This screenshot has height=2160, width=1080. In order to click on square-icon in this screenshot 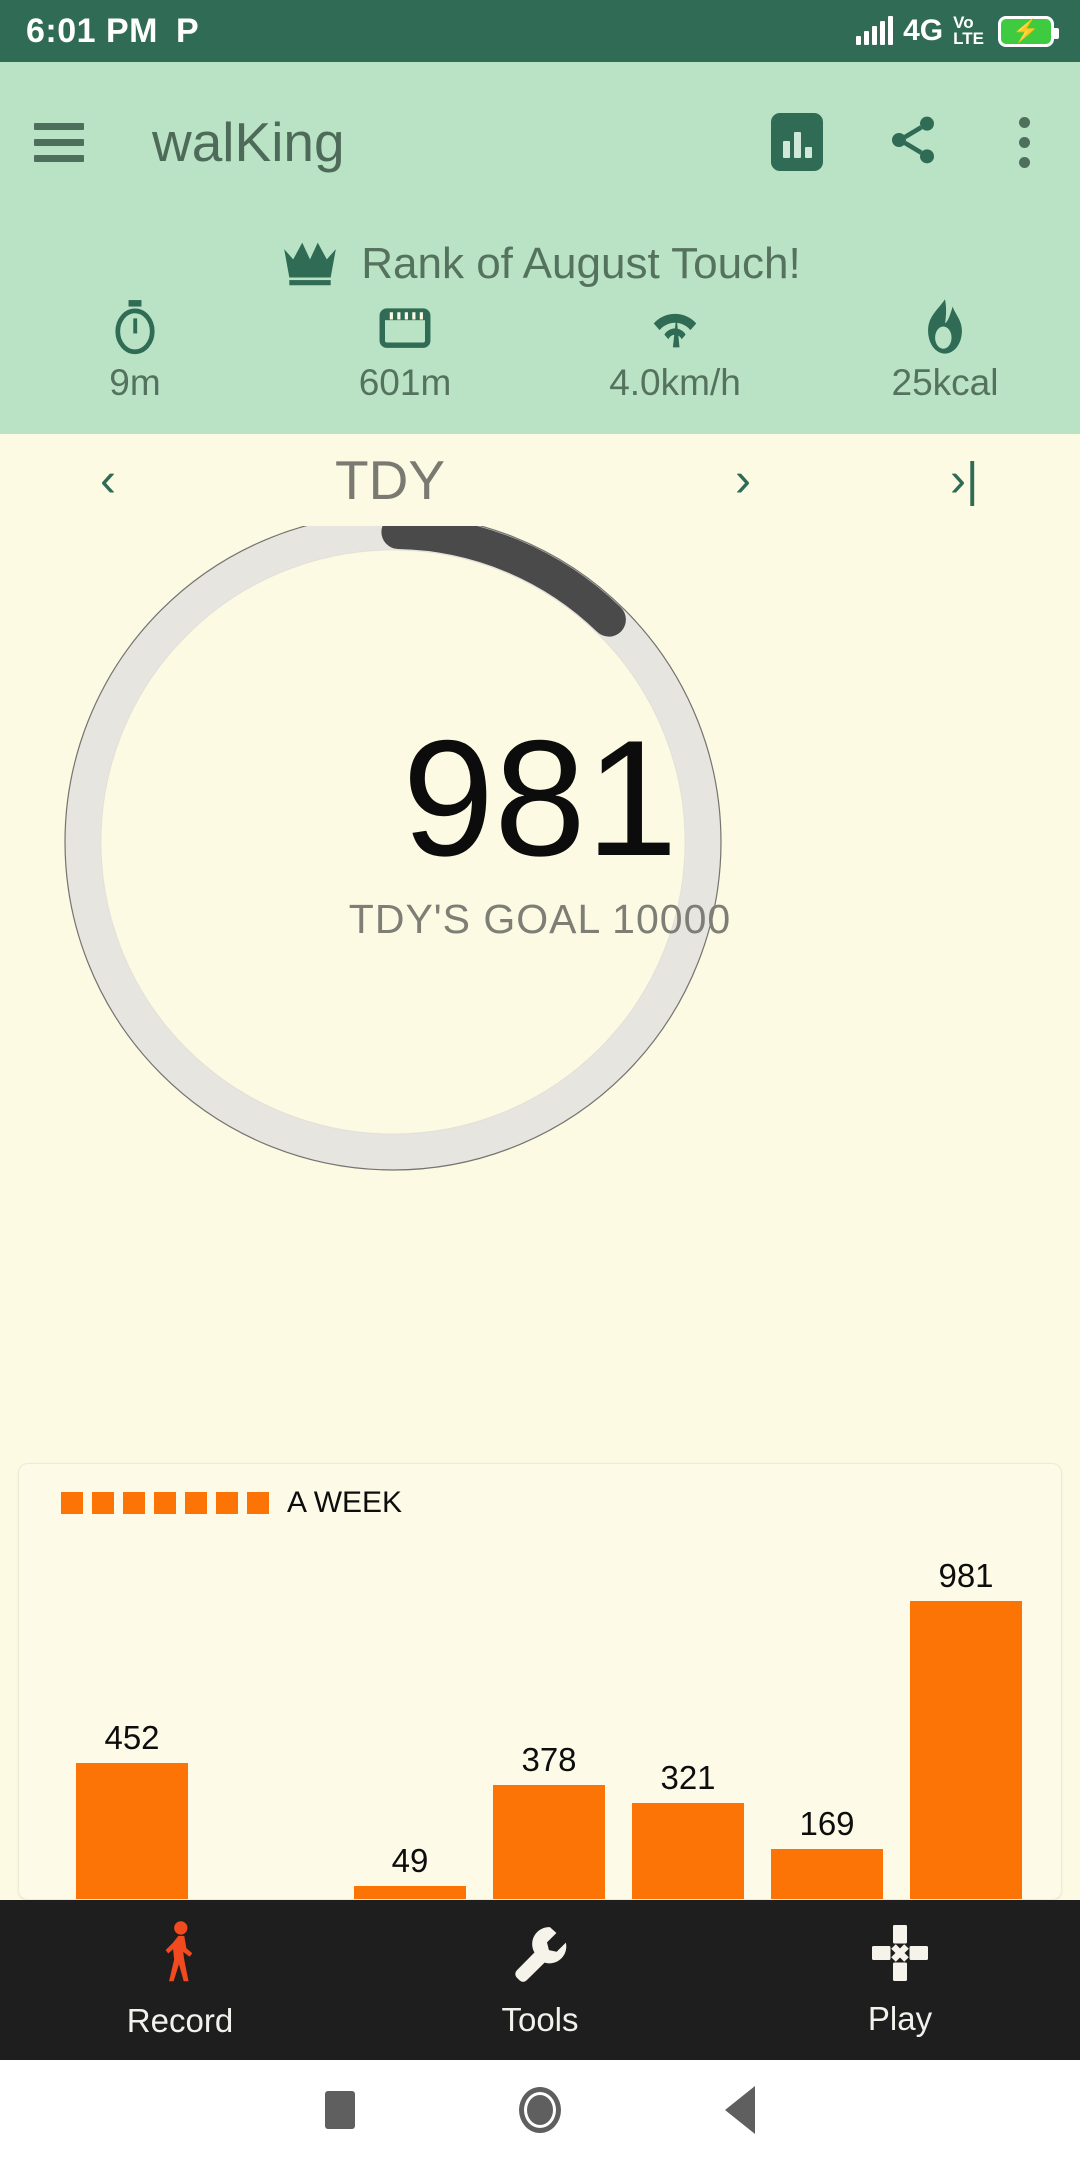, I will do `click(340, 2110)`.